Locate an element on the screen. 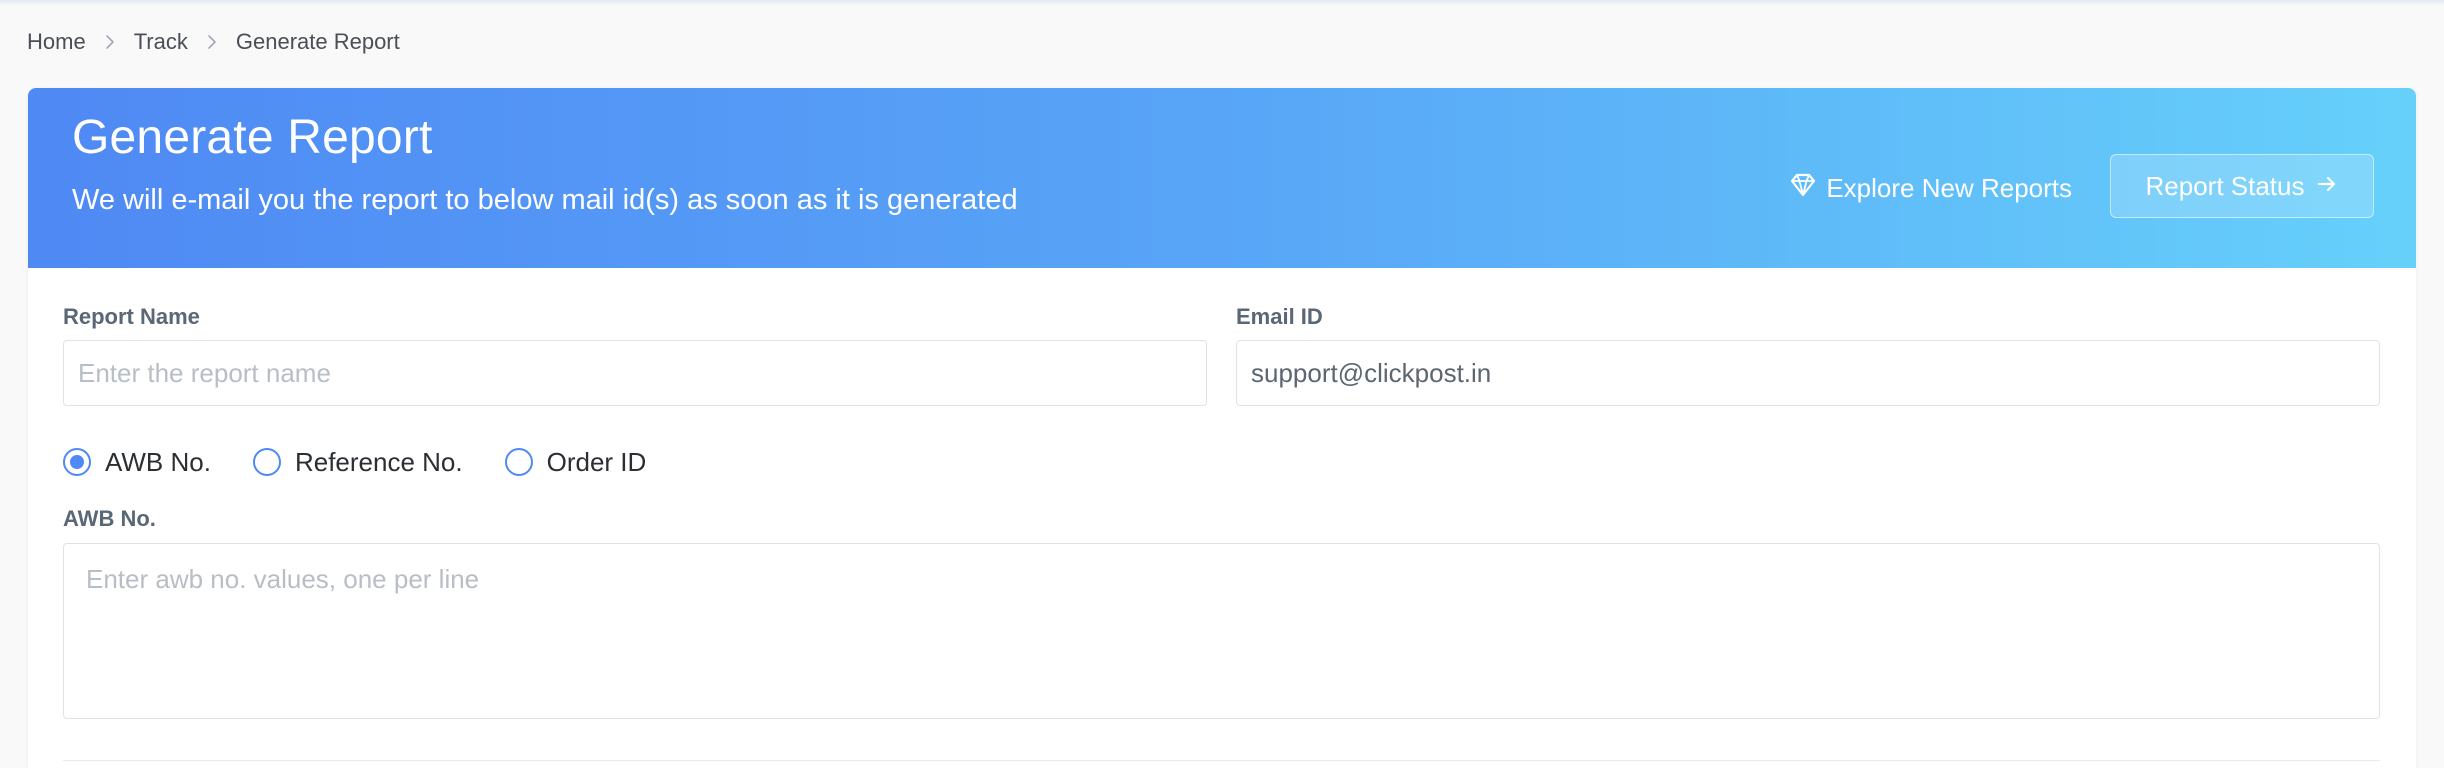 The image size is (2444, 768). report-name-label: Report Name is located at coordinates (131, 316).